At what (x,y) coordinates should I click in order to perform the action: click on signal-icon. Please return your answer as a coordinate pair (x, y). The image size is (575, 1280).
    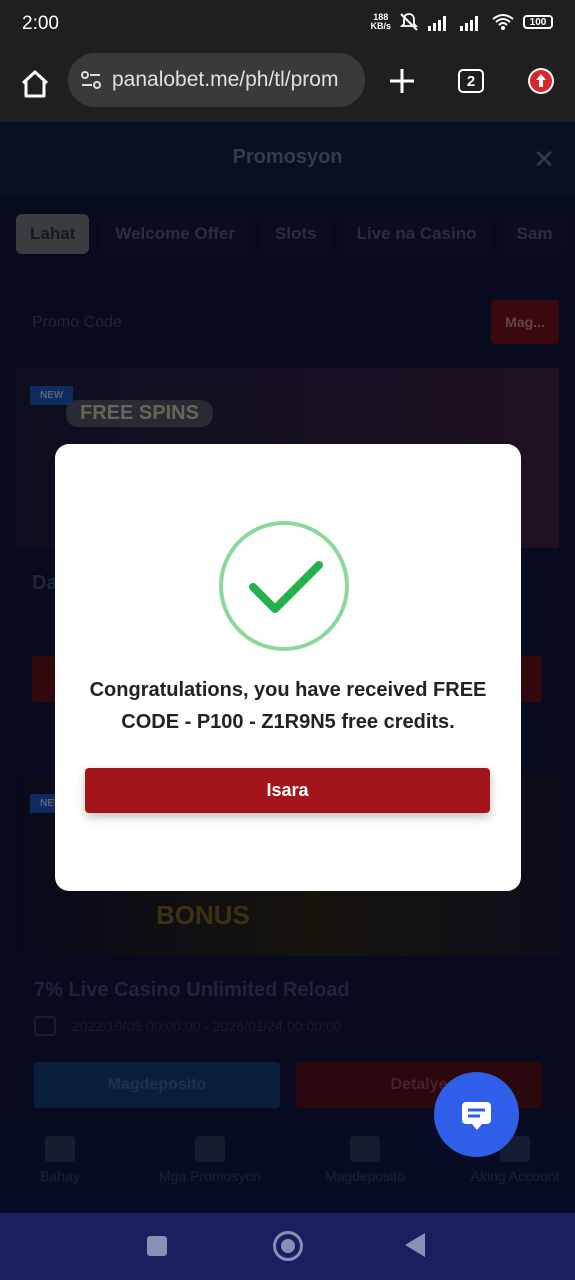
    Looking at the image, I should click on (437, 23).